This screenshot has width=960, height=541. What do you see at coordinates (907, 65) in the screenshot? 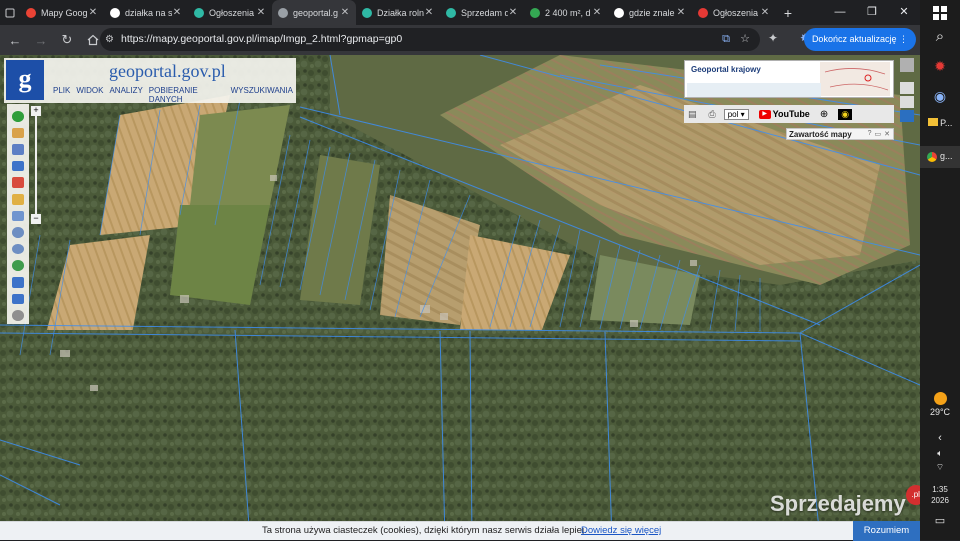
I see `toggle-panel-icon` at bounding box center [907, 65].